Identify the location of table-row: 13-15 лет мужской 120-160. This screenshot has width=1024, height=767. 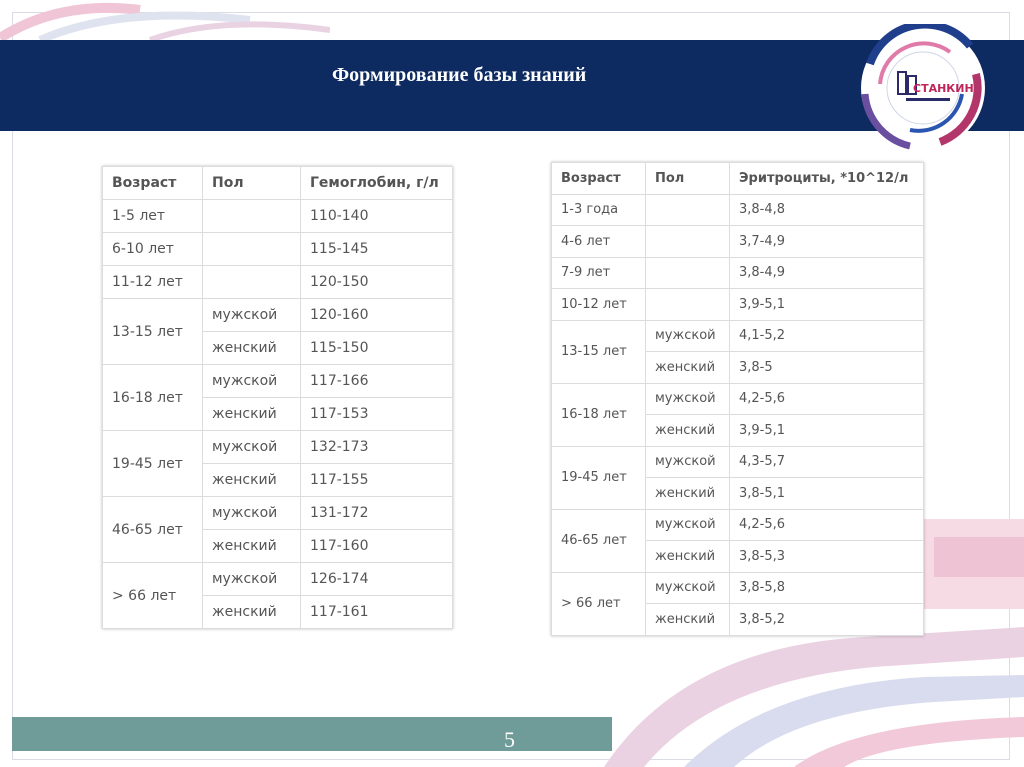
(277, 331).